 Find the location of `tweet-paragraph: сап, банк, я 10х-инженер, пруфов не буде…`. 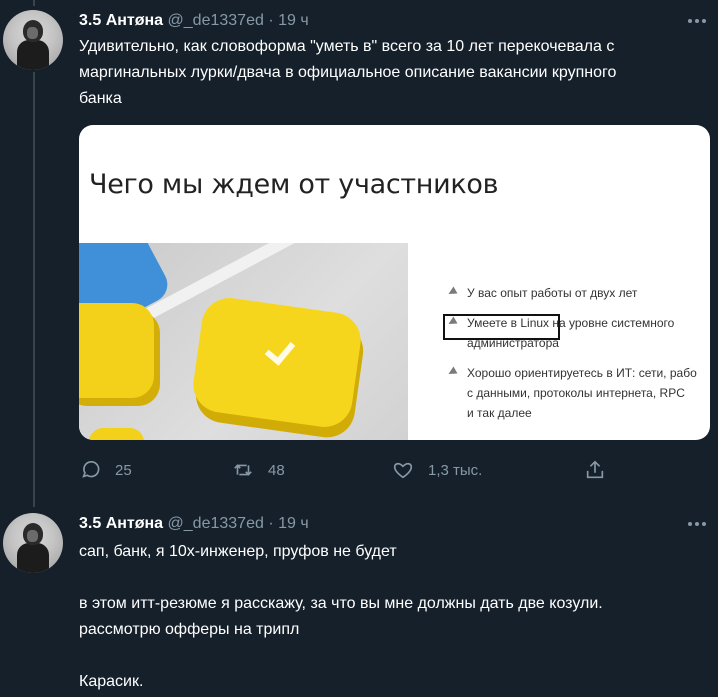

tweet-paragraph: сап, банк, я 10х-инженер, пруфов не буде… is located at coordinates (238, 551).